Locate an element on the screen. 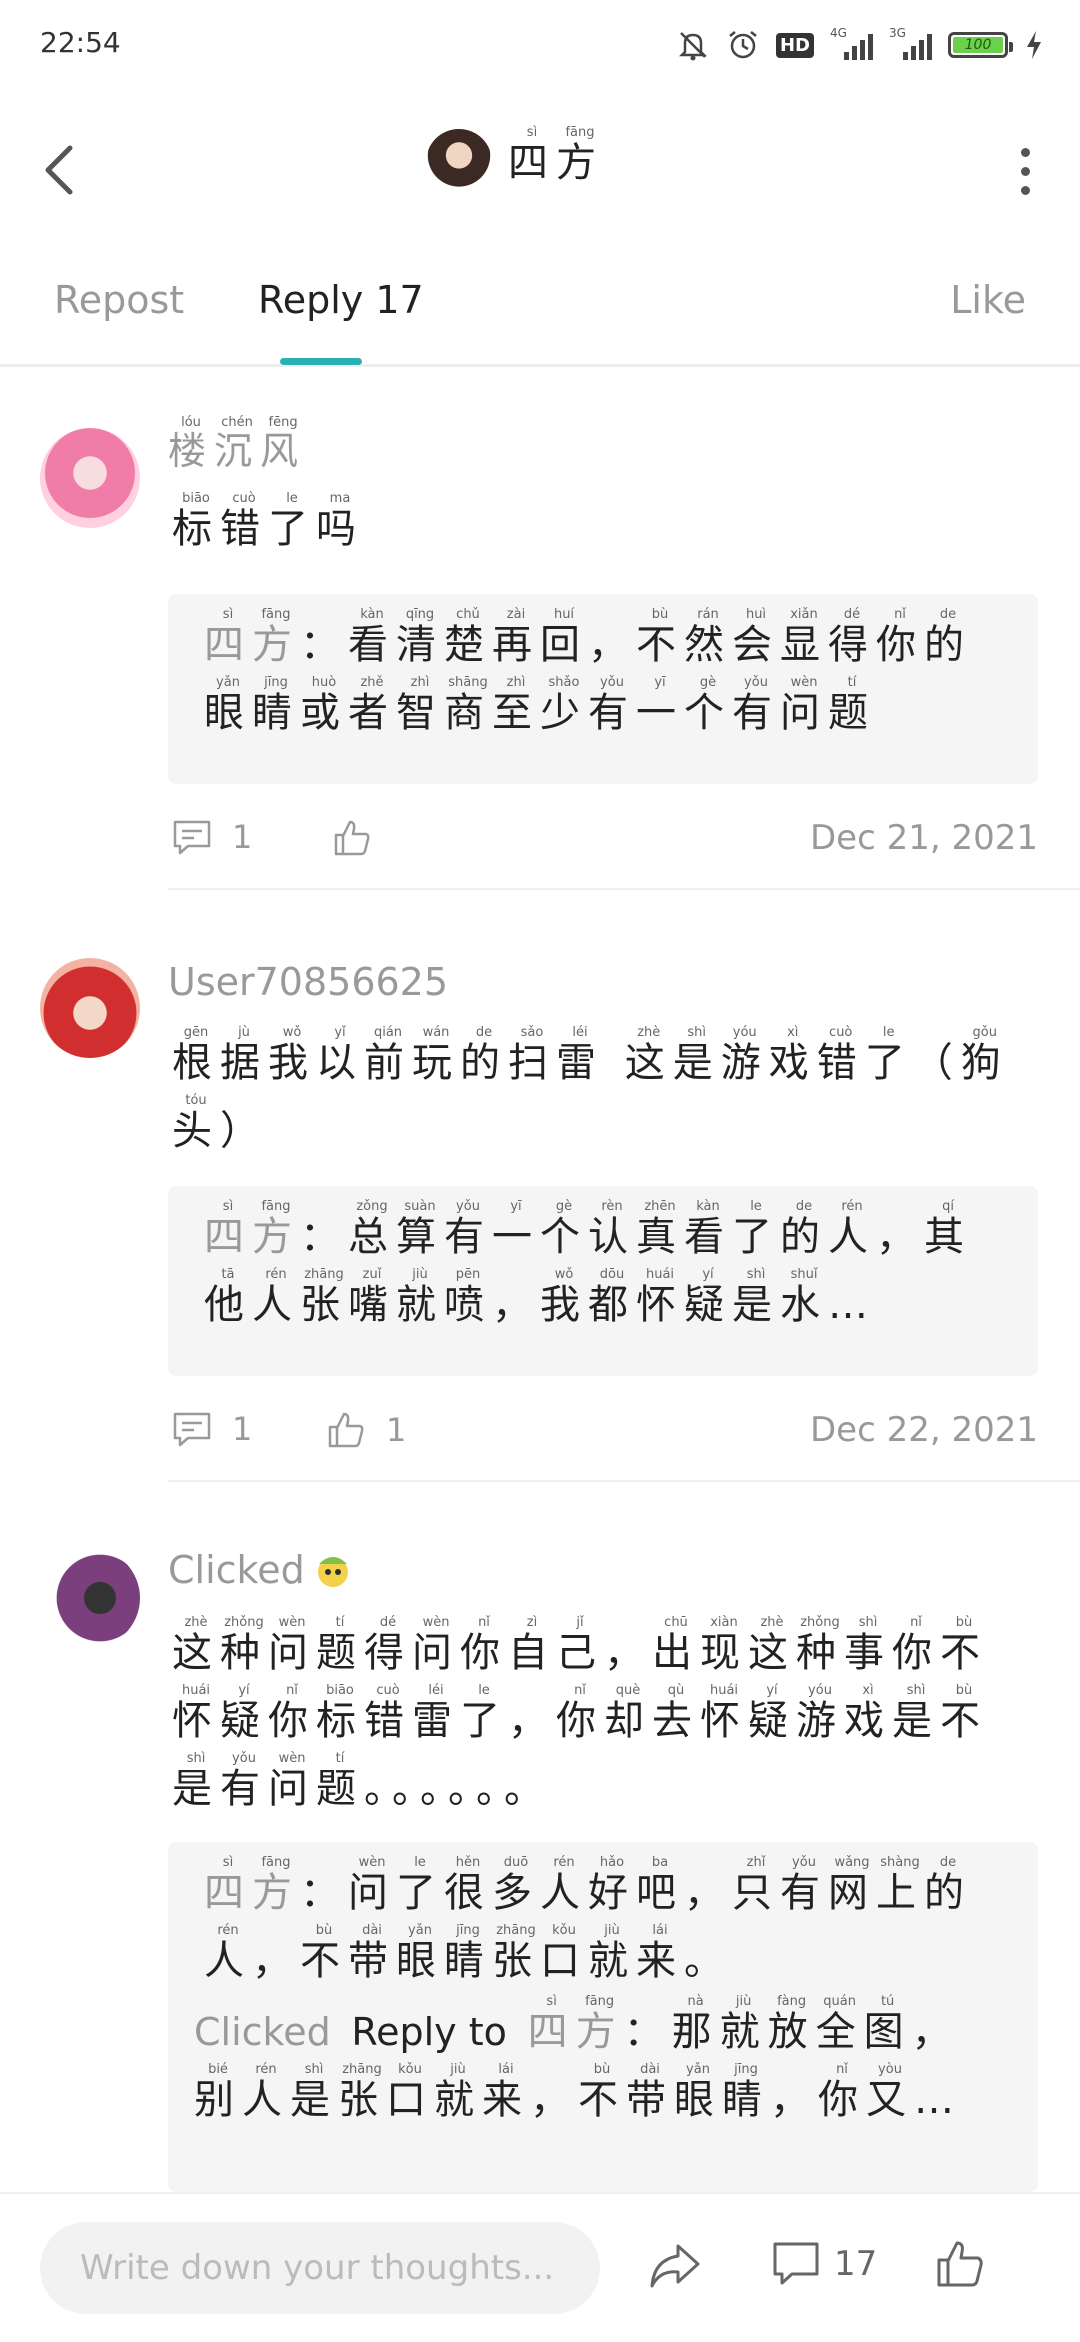 The height and width of the screenshot is (2342, 1080). hanzi-char: 去qù is located at coordinates (676, 1713).